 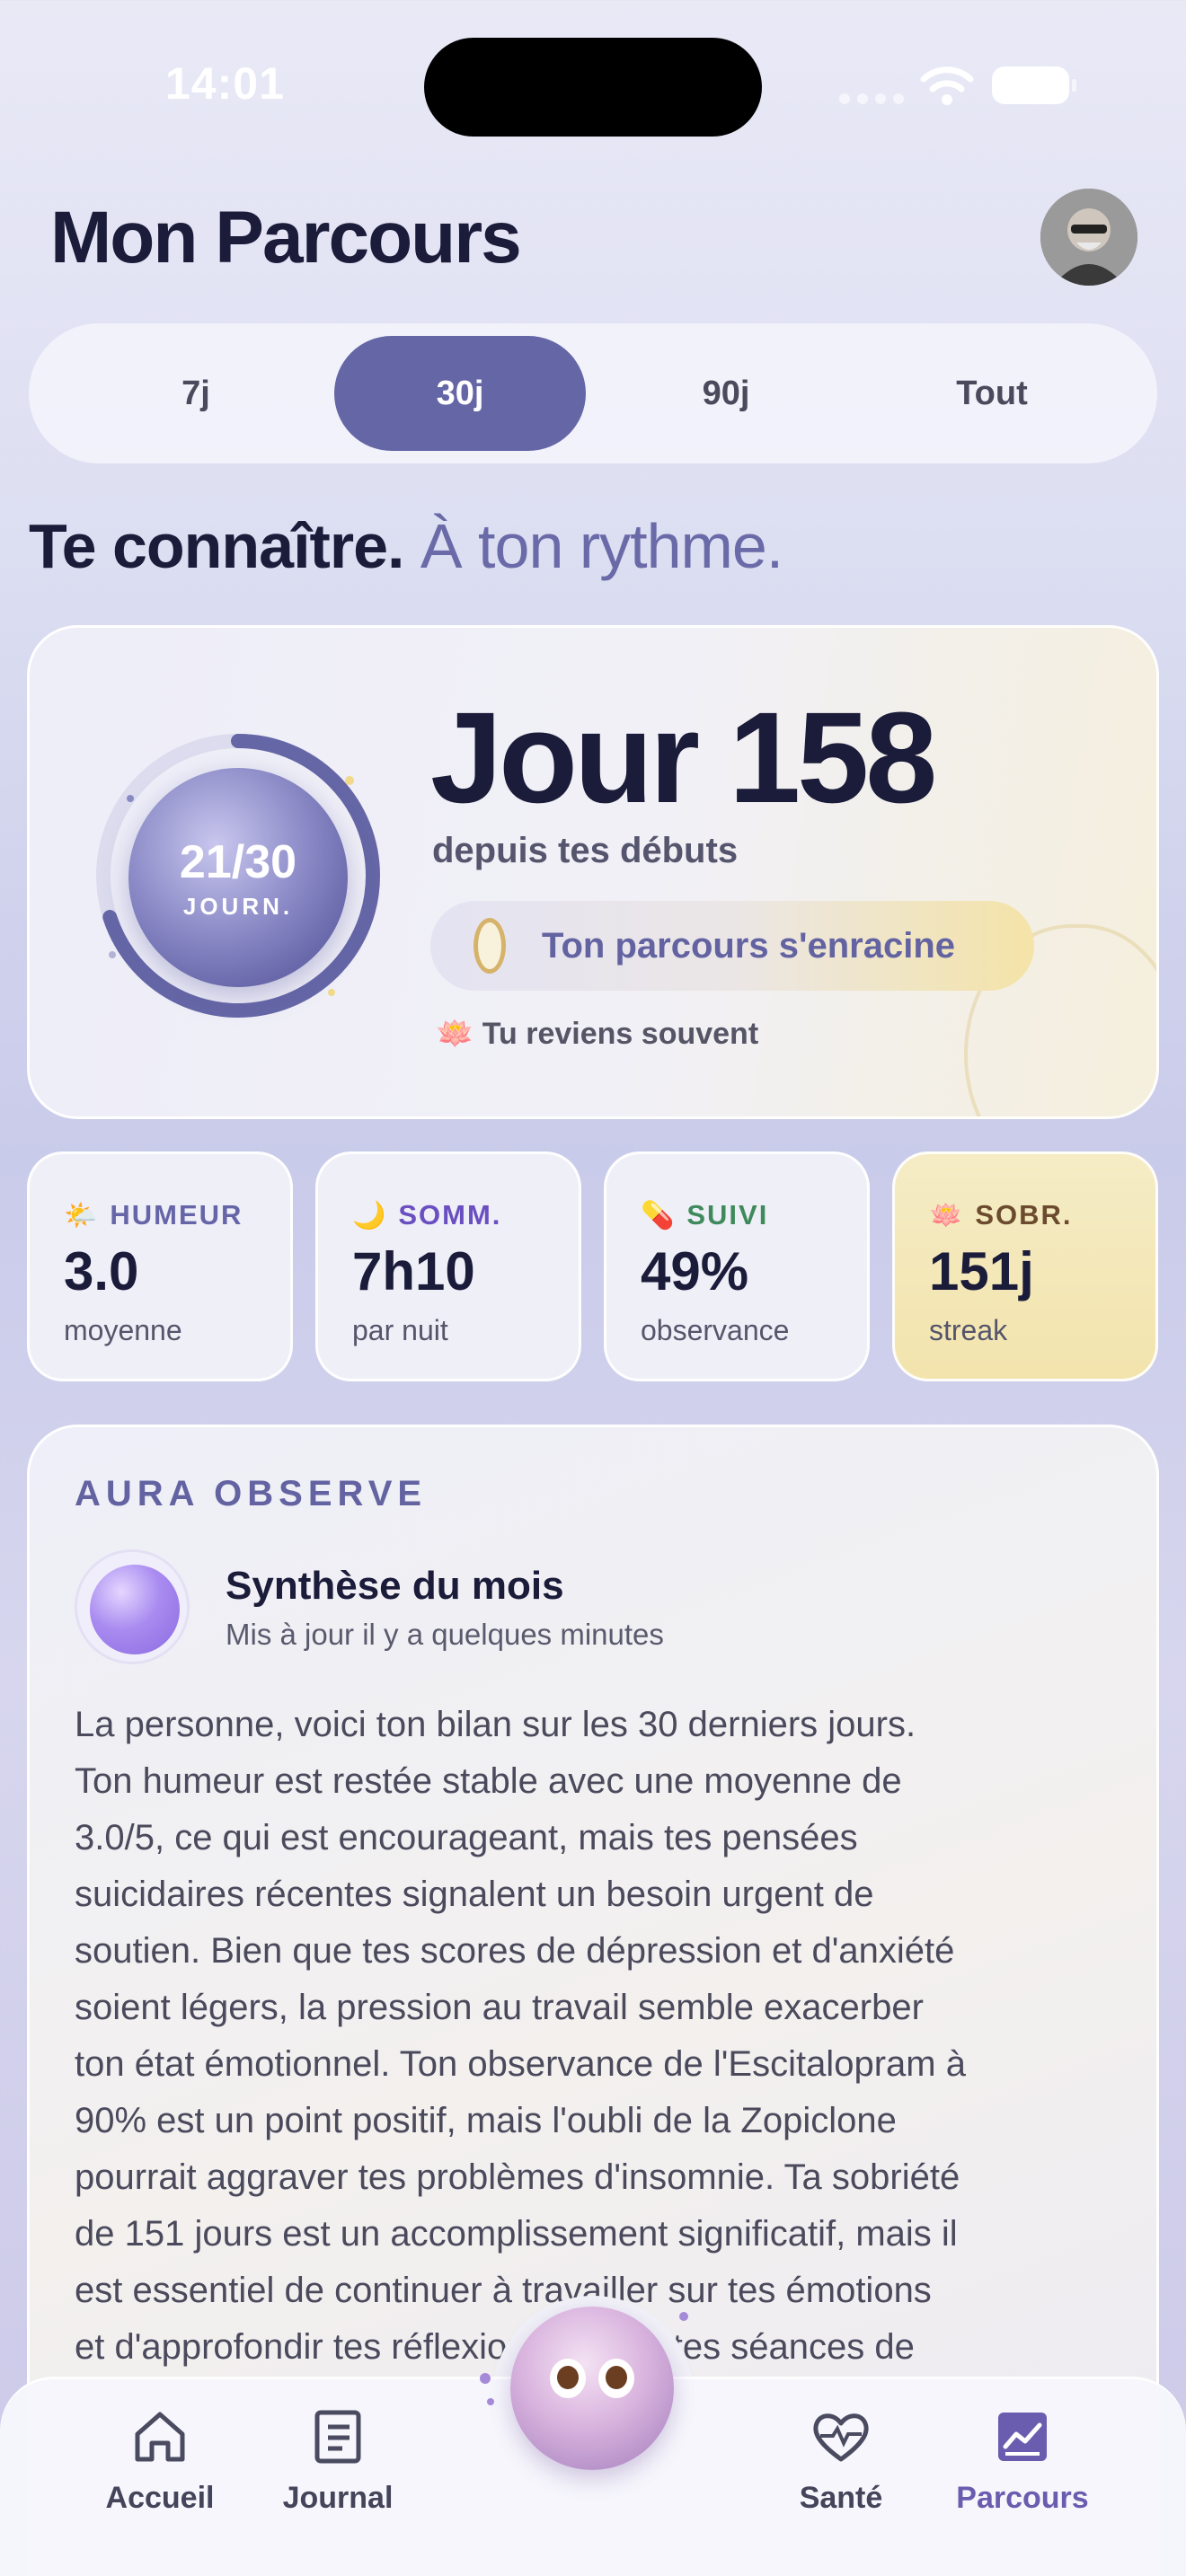 I want to click on hero-note: 🪷 Tu reviens souvent, so click(x=597, y=1034).